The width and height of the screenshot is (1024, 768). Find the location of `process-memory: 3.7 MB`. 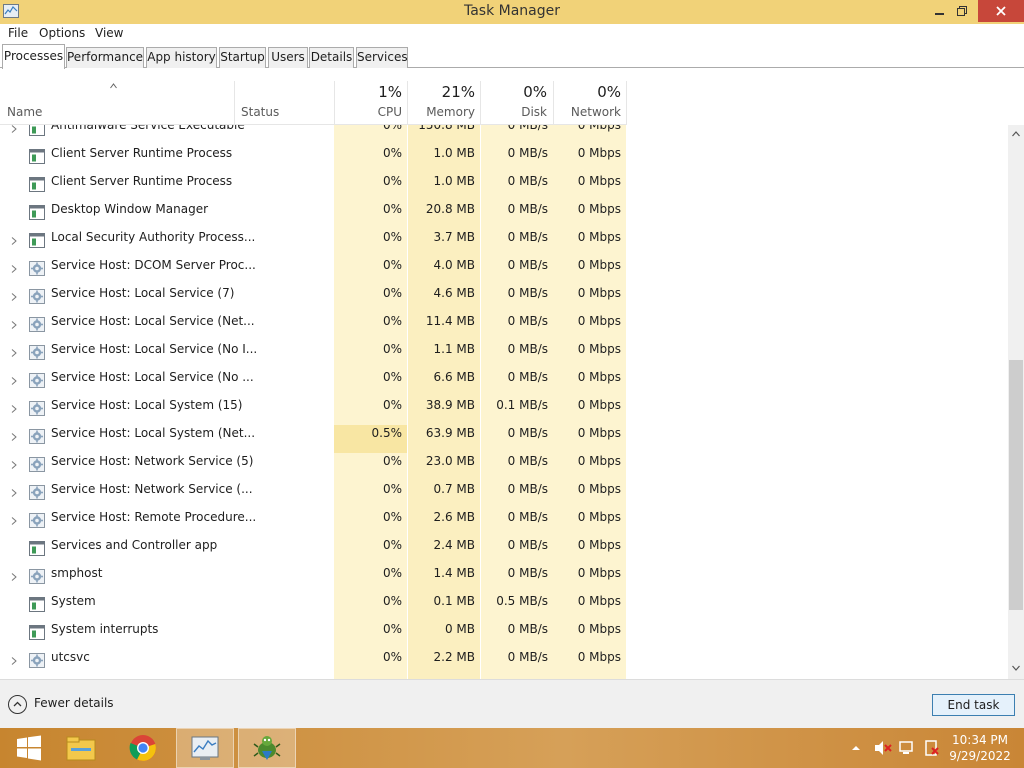

process-memory: 3.7 MB is located at coordinates (454, 237).